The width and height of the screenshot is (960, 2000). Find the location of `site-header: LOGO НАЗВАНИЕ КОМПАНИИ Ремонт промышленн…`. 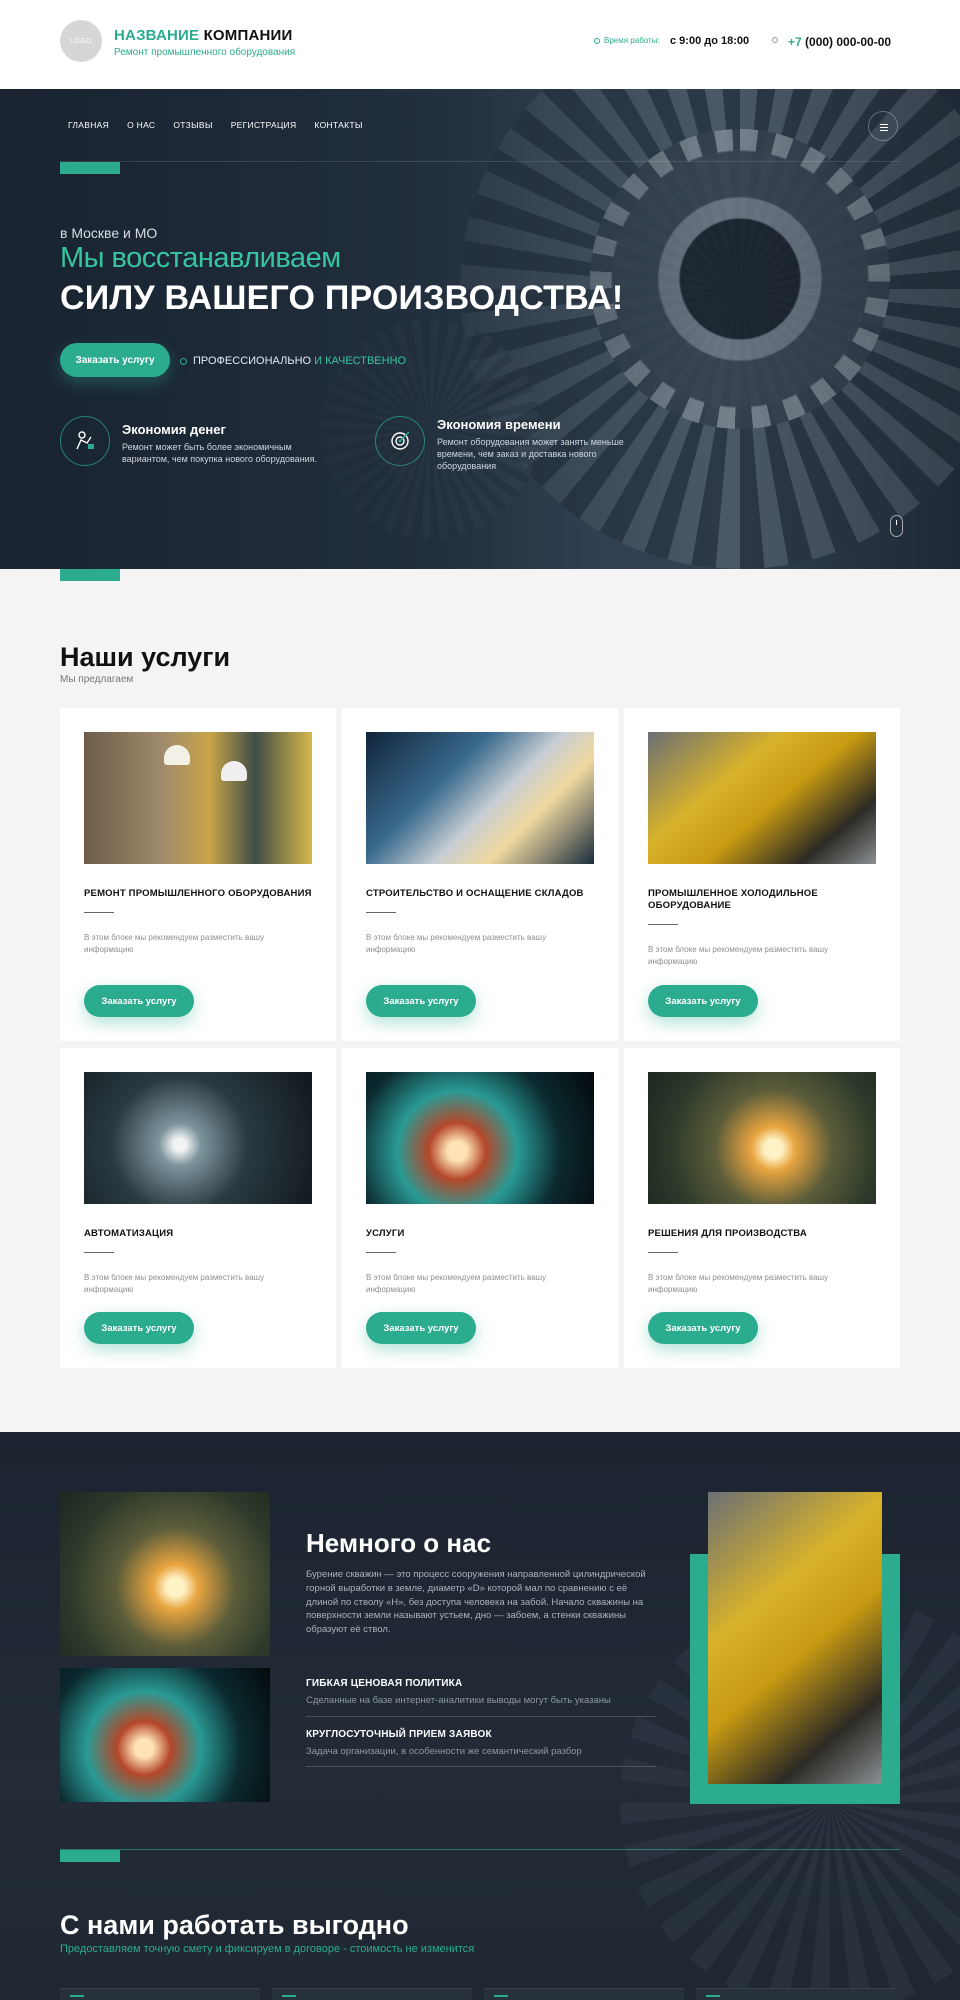

site-header: LOGO НАЗВАНИЕ КОМПАНИИ Ремонт промышленн… is located at coordinates (480, 44).